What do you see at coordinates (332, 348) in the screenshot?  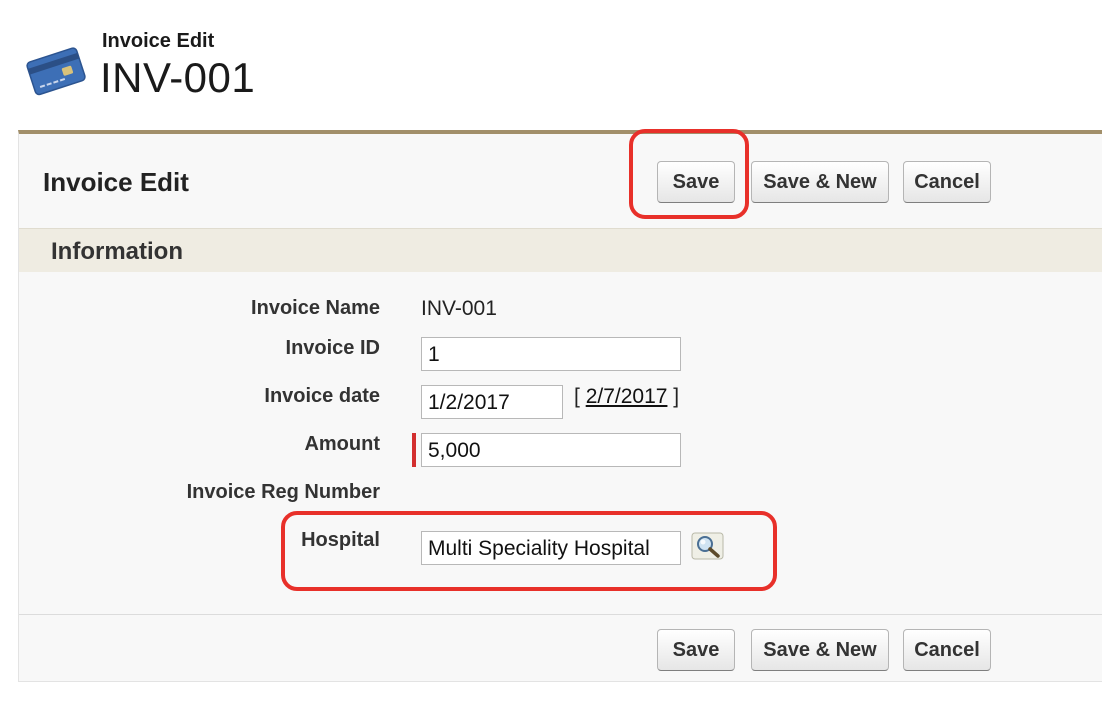 I see `invoice-id-label: Invoice ID` at bounding box center [332, 348].